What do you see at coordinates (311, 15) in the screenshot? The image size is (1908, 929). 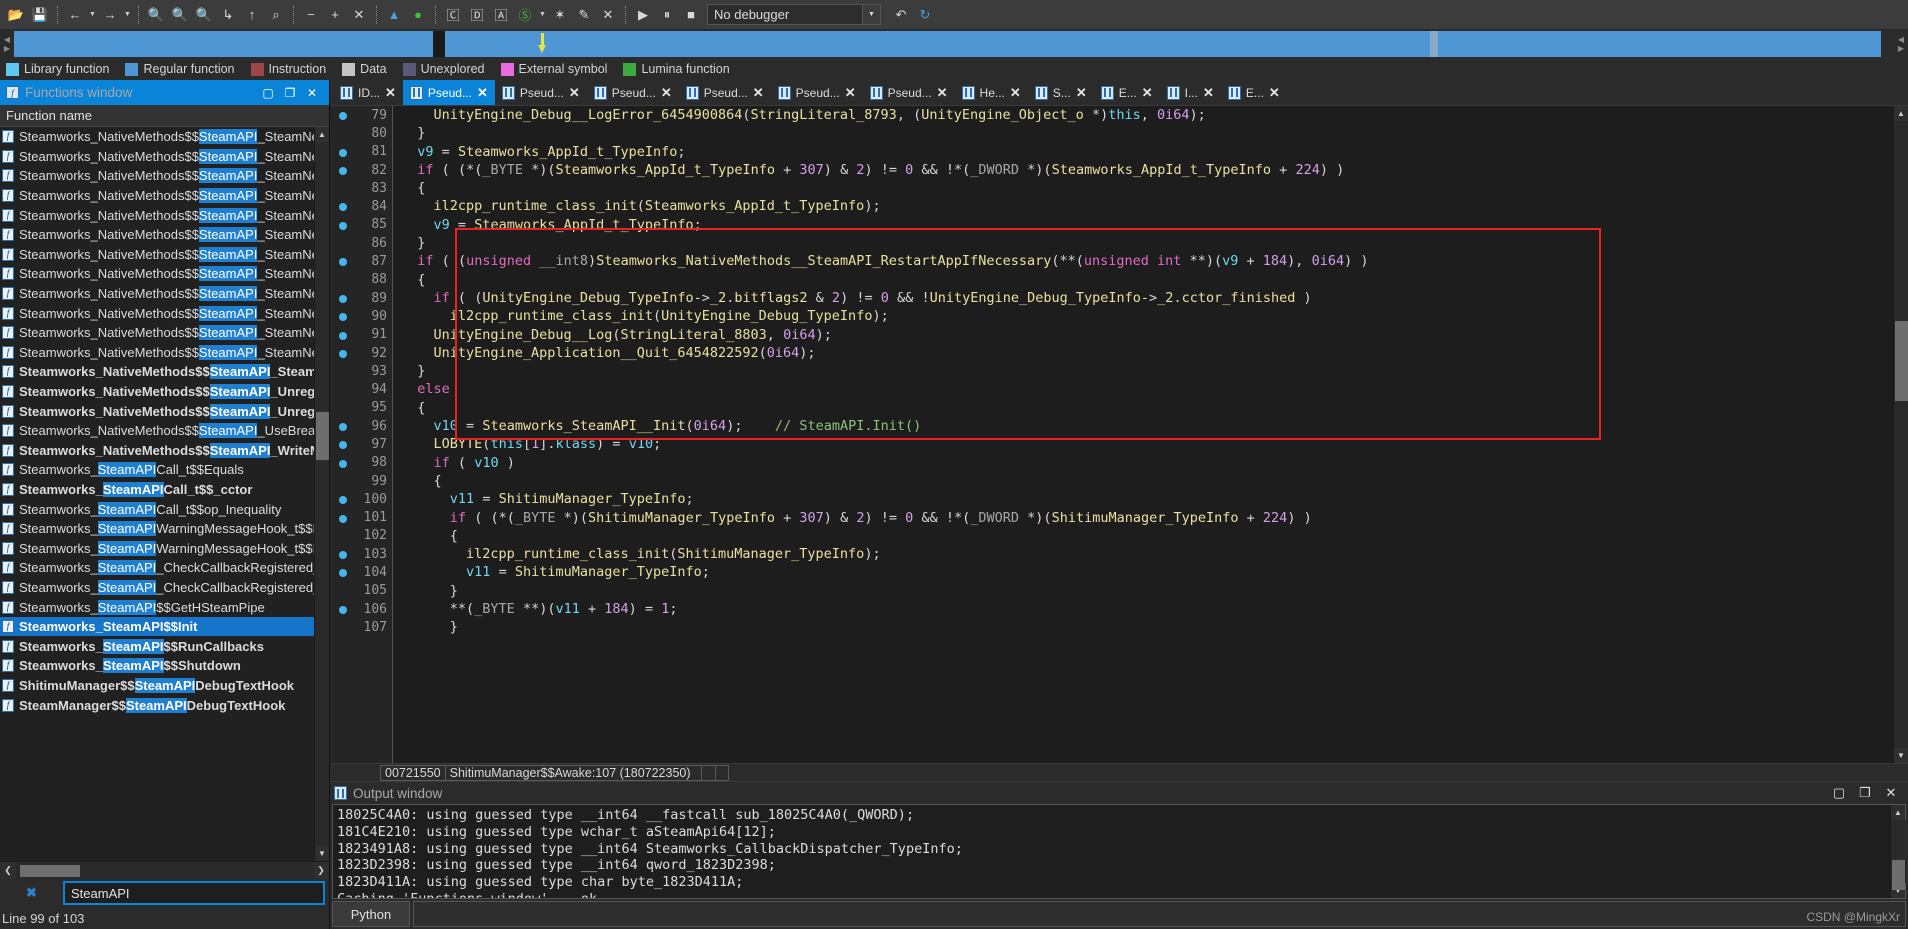 I see `zoom-out-icon: −` at bounding box center [311, 15].